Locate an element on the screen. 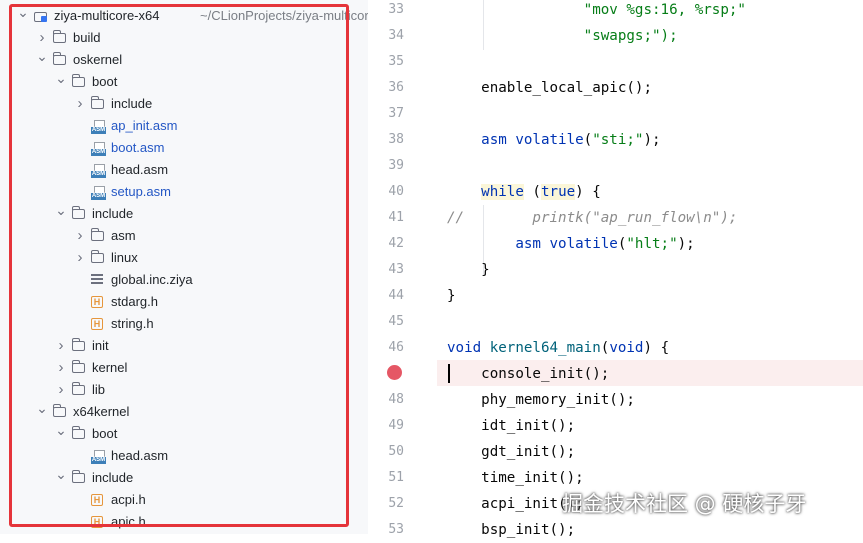  code-token: console_init(); is located at coordinates (528, 374).